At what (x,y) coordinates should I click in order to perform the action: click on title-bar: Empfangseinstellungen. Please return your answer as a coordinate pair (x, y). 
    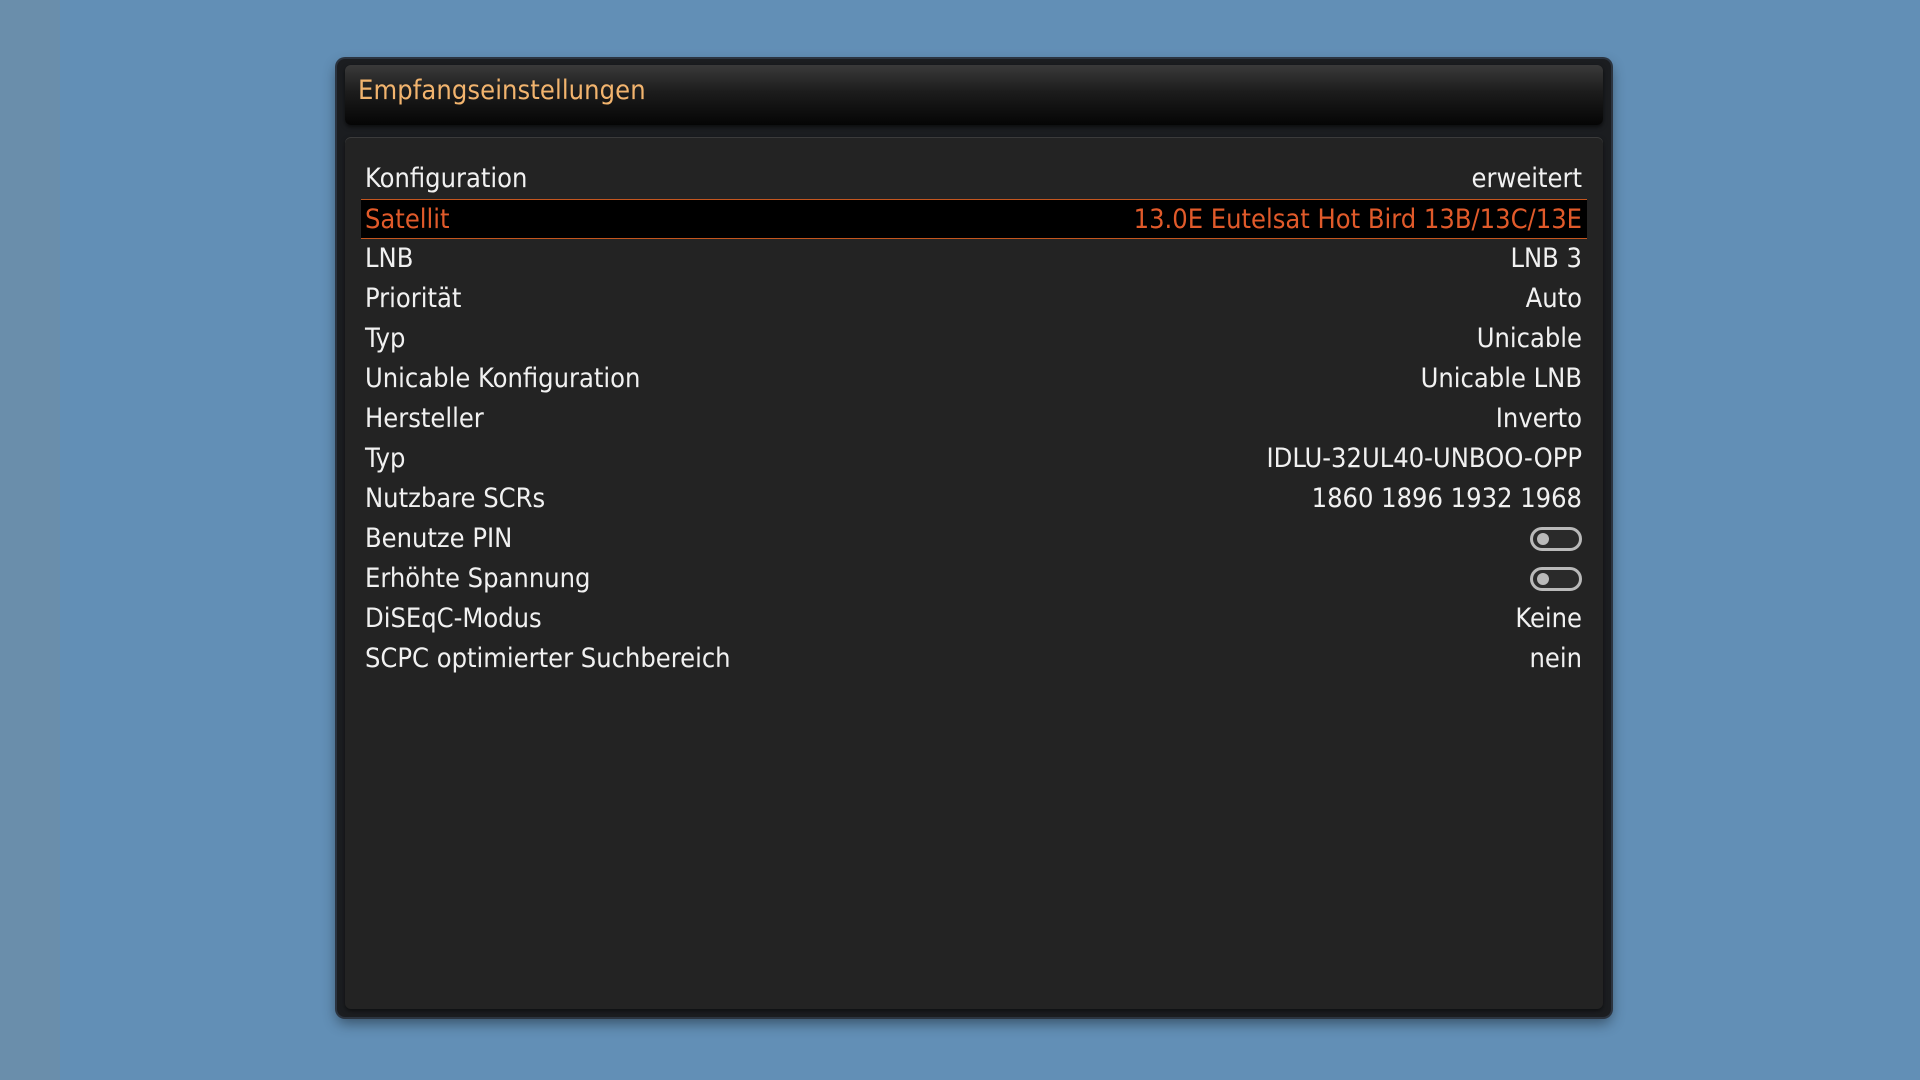
    Looking at the image, I should click on (974, 95).